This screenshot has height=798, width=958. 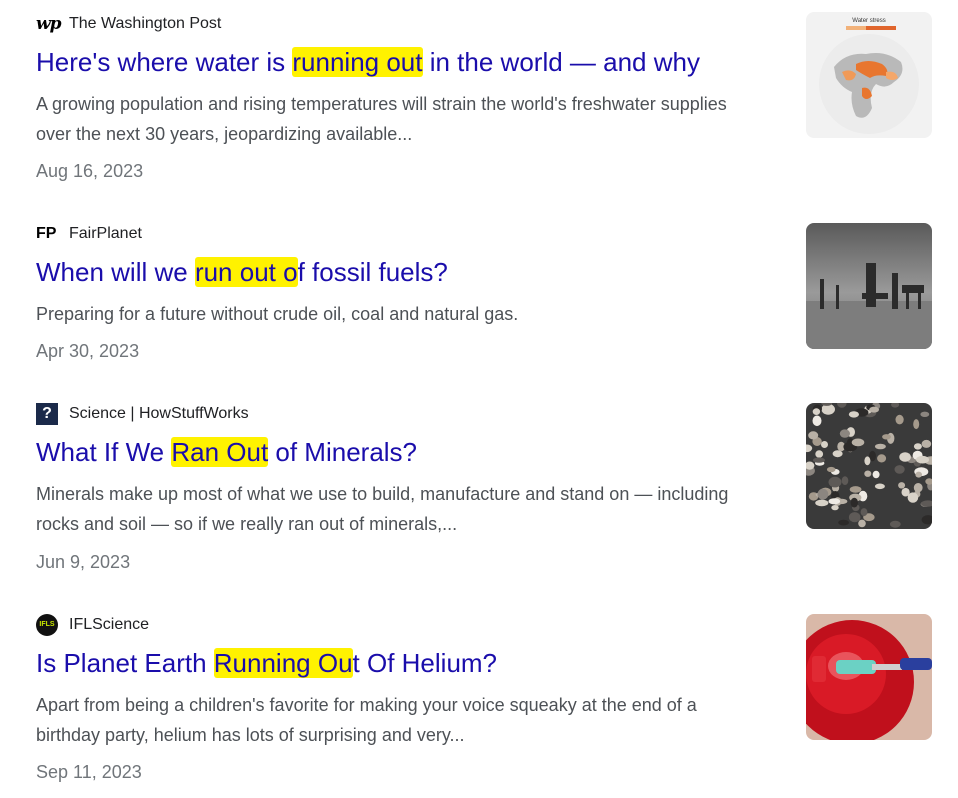 I want to click on result-title-link: Is Planet Earth Running Out Of Helium?, so click(x=266, y=663).